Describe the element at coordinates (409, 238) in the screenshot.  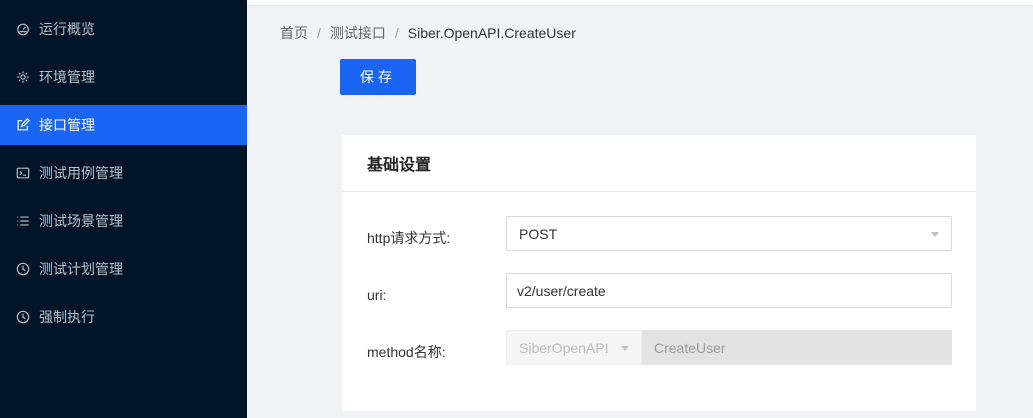
I see `http-method-label: http请求方式:` at that location.